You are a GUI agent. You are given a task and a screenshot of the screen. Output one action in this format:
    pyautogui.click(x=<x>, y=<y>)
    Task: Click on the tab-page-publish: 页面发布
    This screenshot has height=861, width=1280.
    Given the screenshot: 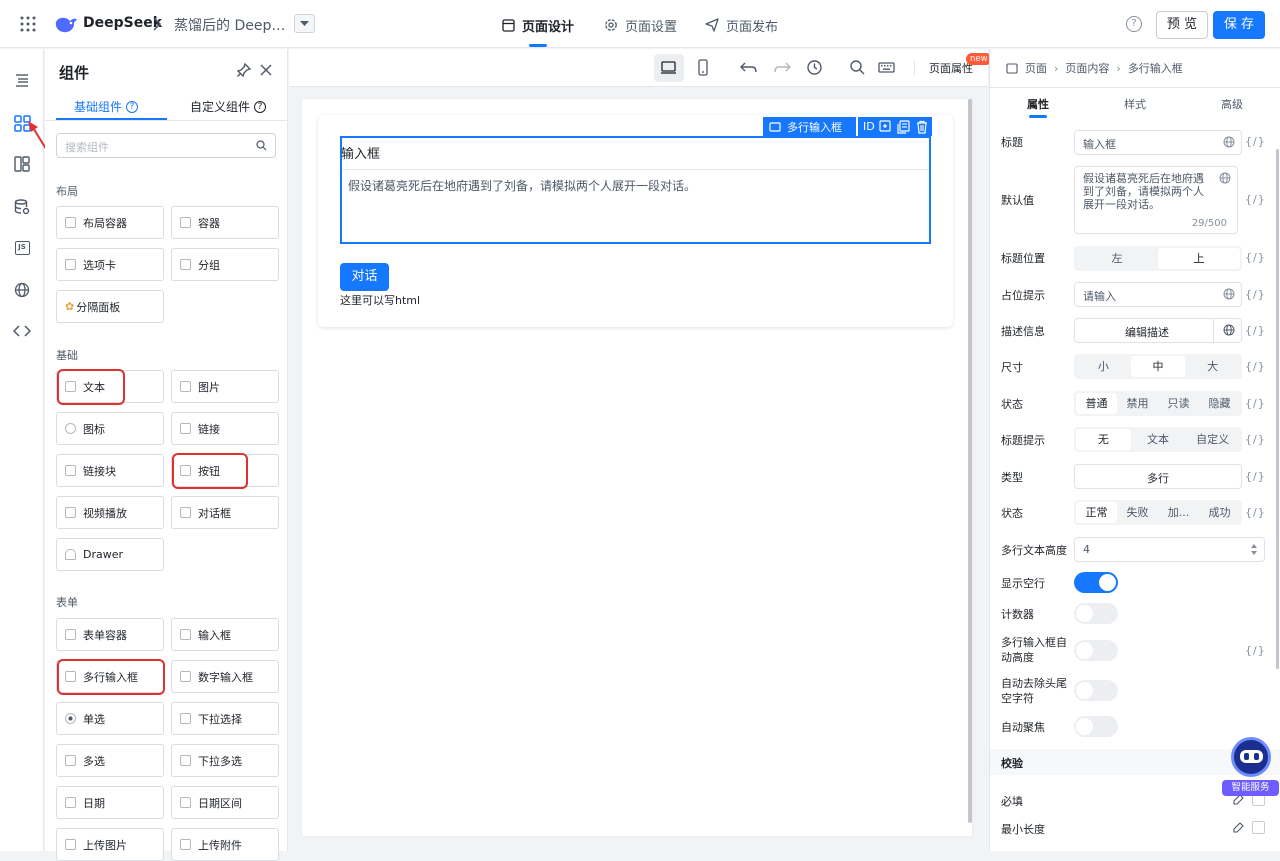 What is the action you would take?
    pyautogui.click(x=741, y=25)
    